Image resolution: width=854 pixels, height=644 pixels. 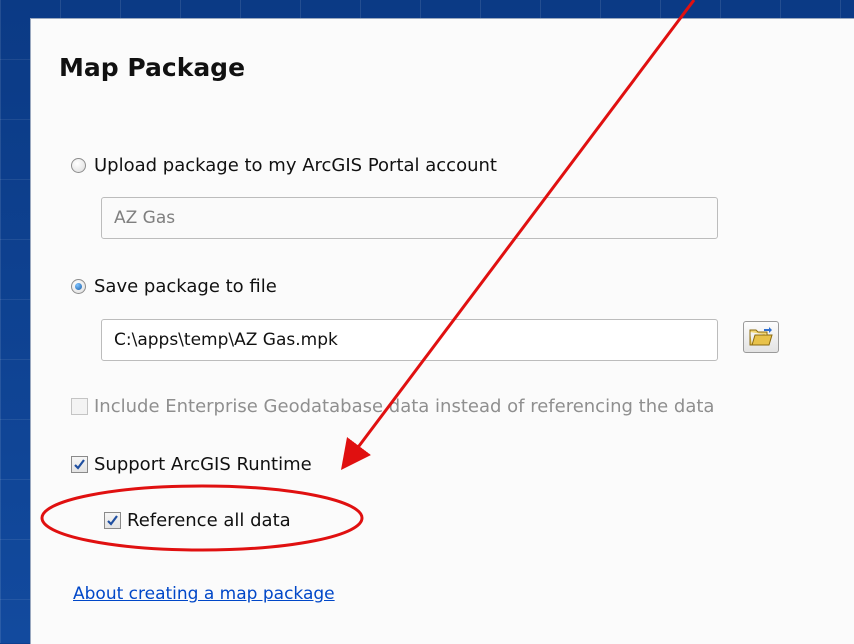 What do you see at coordinates (409, 218) in the screenshot?
I see `upload-name-field: AZ Gas` at bounding box center [409, 218].